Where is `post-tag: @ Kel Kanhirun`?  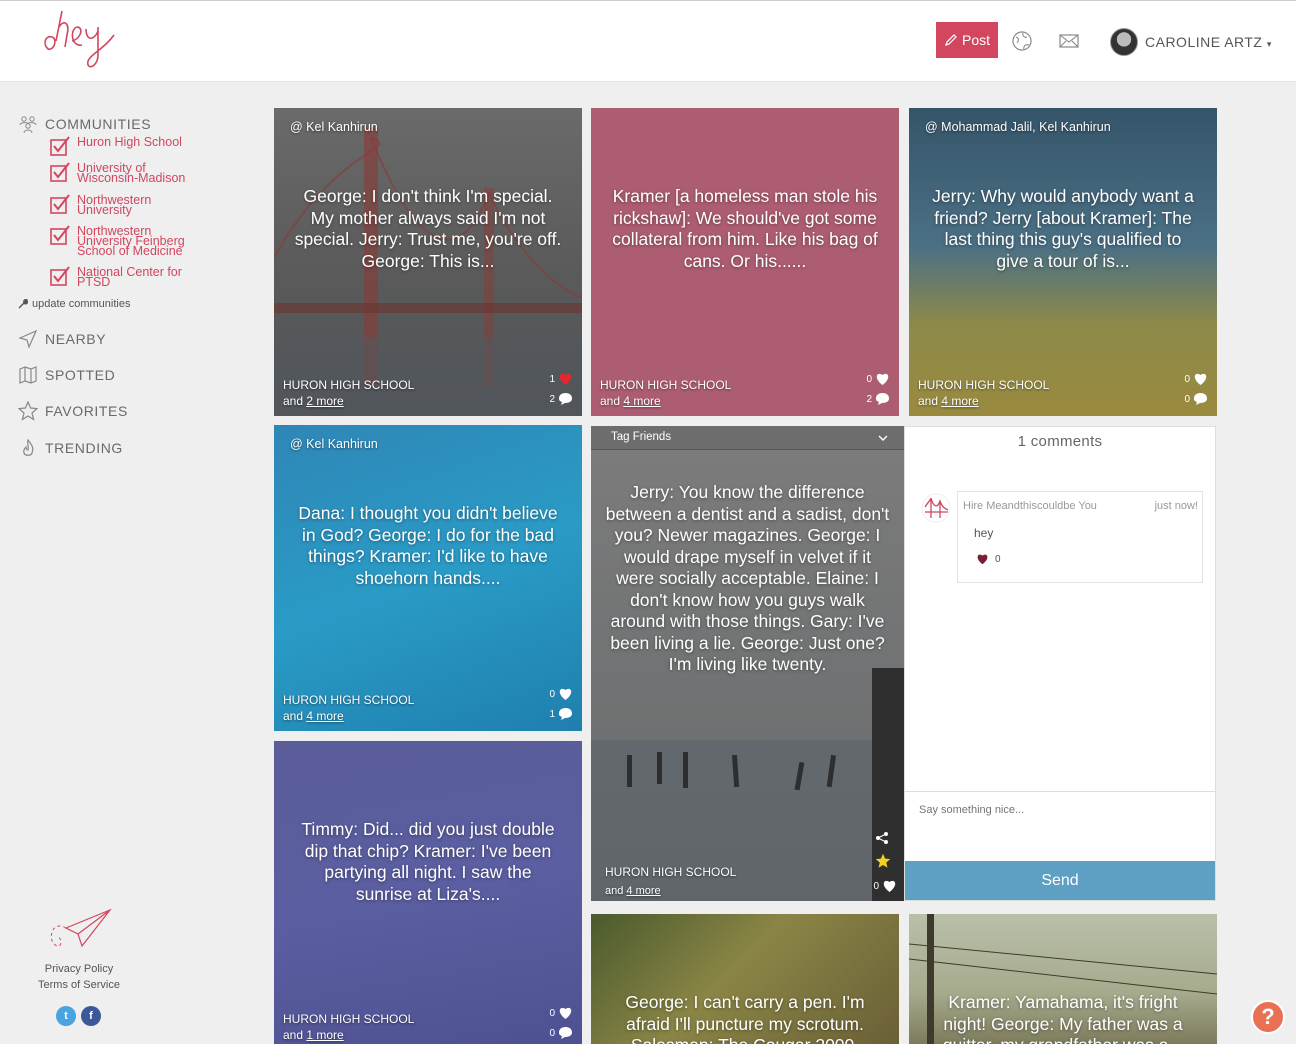 post-tag: @ Kel Kanhirun is located at coordinates (334, 127).